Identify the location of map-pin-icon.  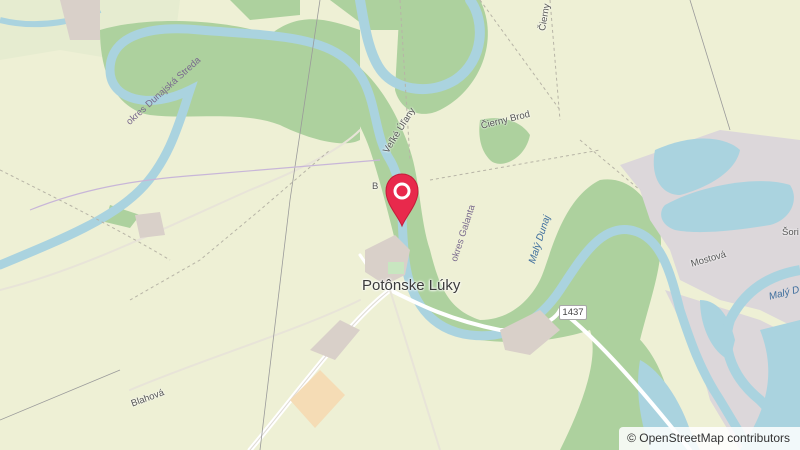
(402, 200).